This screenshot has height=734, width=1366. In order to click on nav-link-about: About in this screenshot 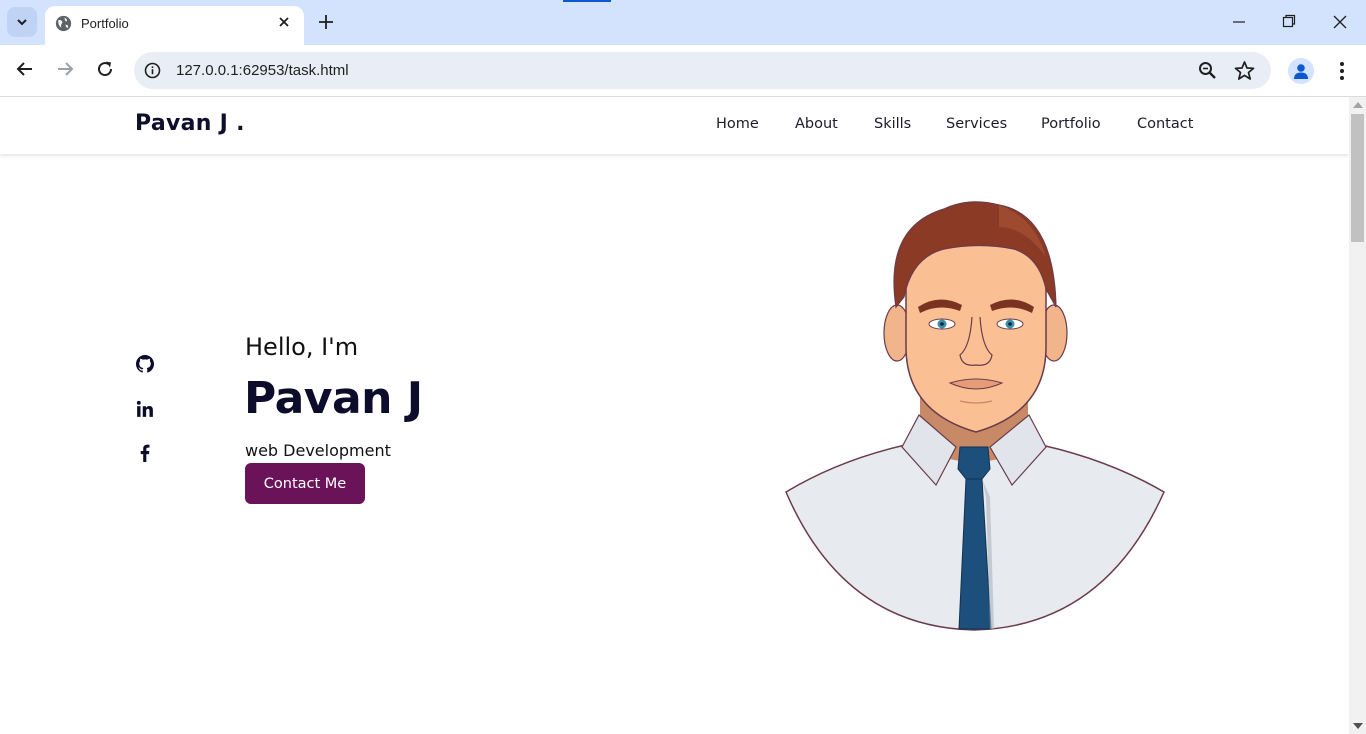, I will do `click(816, 124)`.